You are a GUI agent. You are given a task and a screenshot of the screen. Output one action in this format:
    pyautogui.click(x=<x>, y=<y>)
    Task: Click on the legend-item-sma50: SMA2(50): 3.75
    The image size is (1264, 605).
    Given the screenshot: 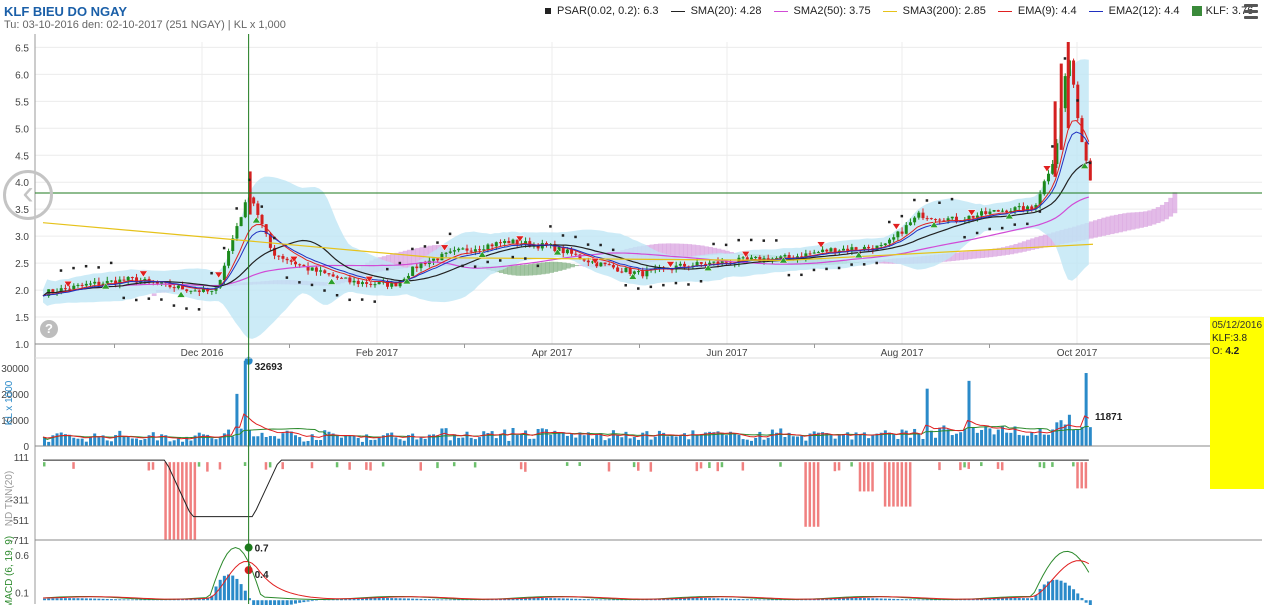 What is the action you would take?
    pyautogui.click(x=822, y=11)
    